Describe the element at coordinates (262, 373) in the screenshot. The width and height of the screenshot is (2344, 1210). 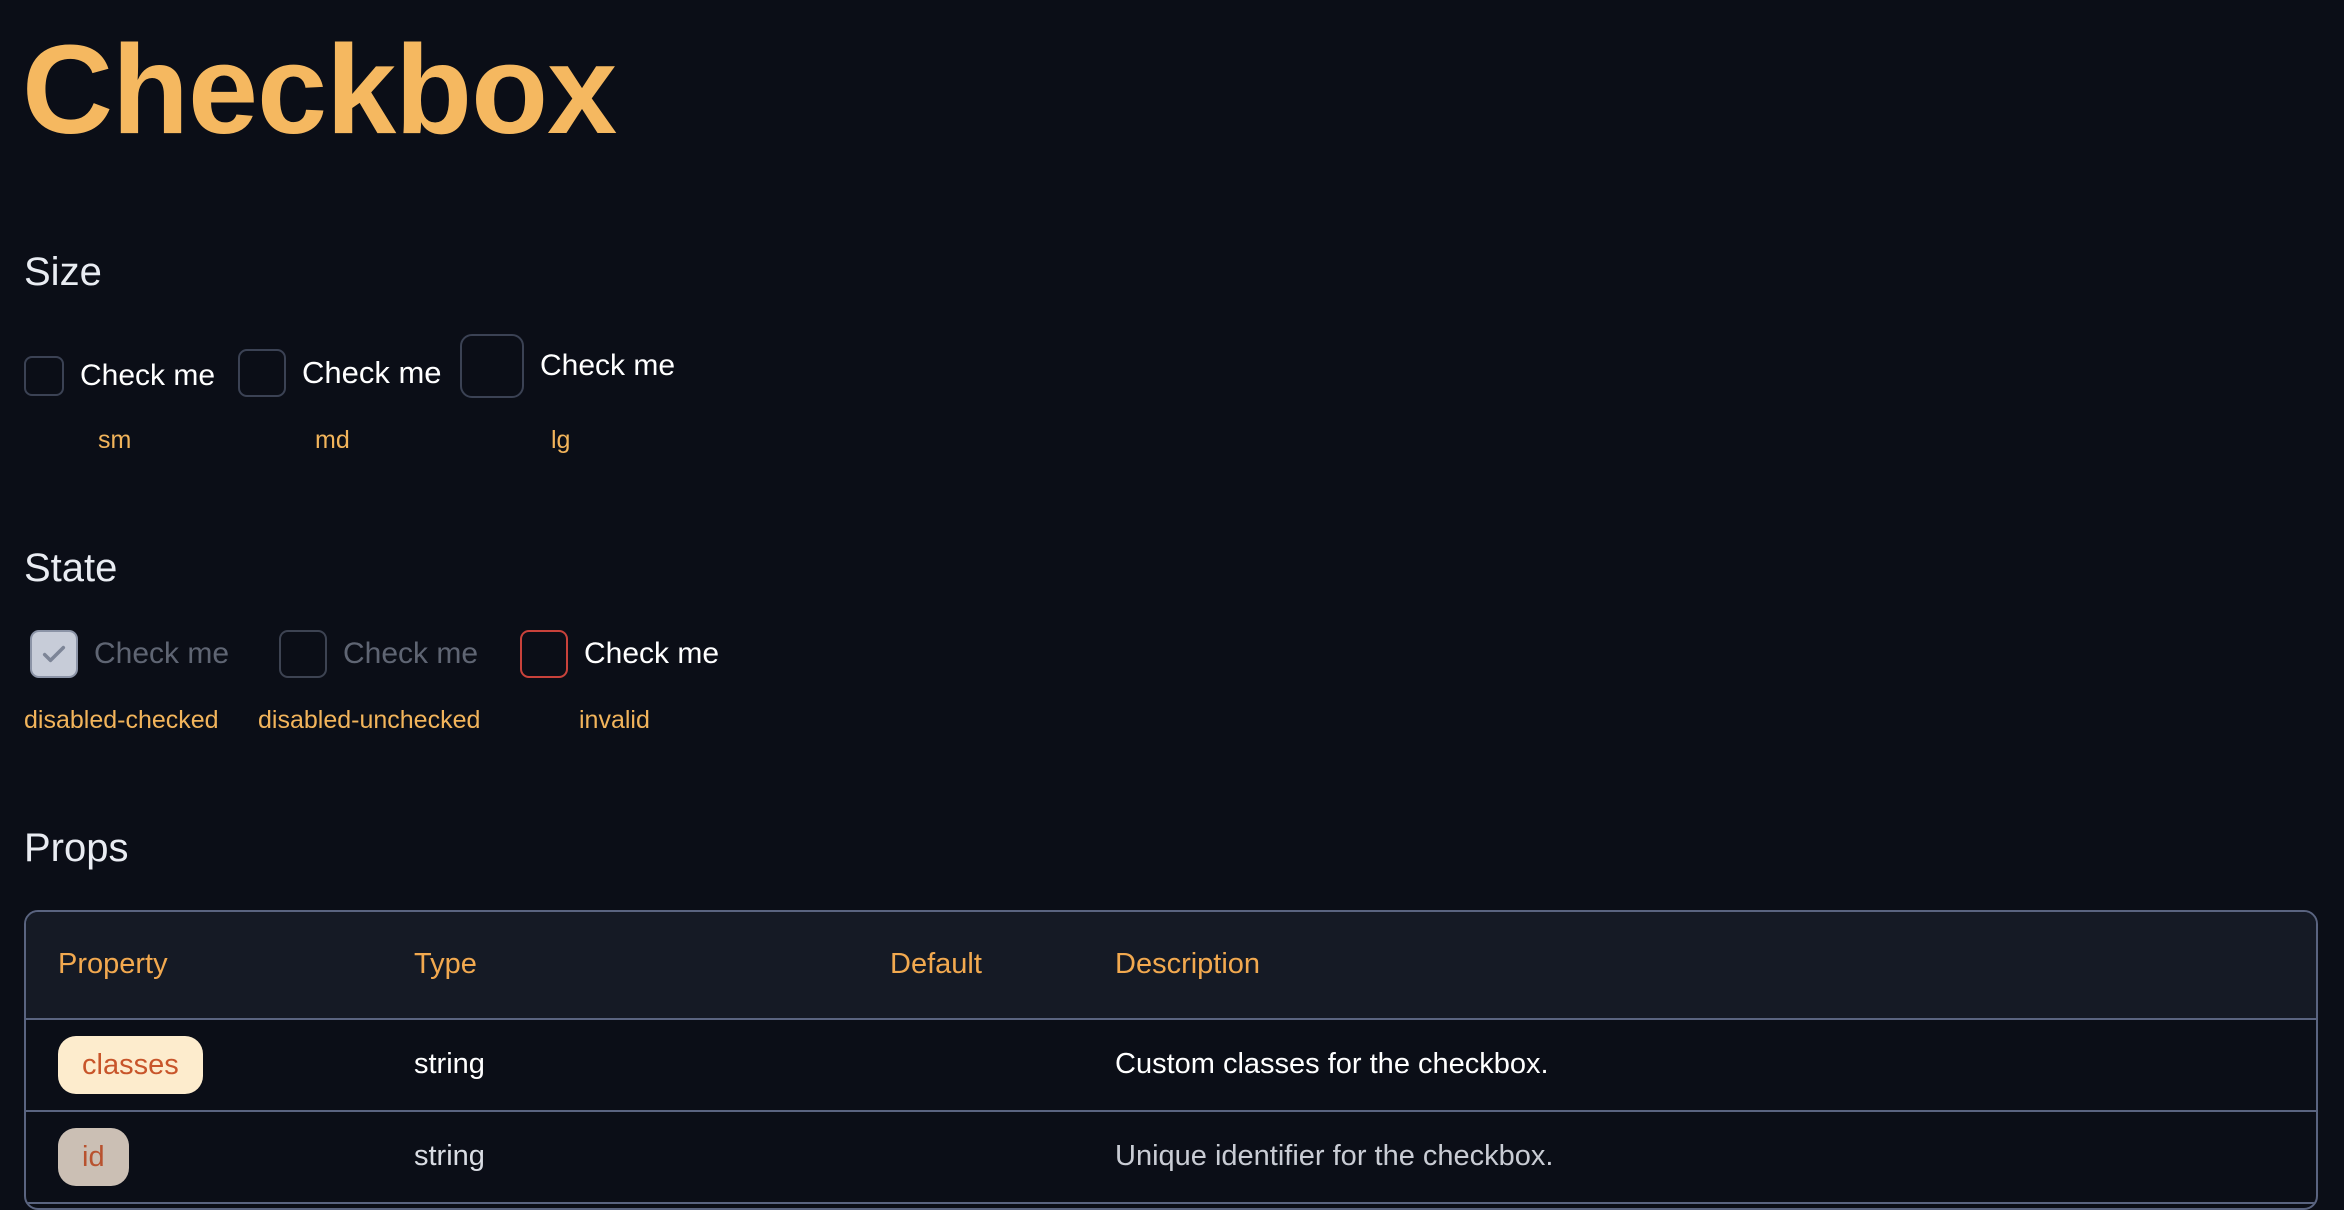
I see `checkbox-md-box` at that location.